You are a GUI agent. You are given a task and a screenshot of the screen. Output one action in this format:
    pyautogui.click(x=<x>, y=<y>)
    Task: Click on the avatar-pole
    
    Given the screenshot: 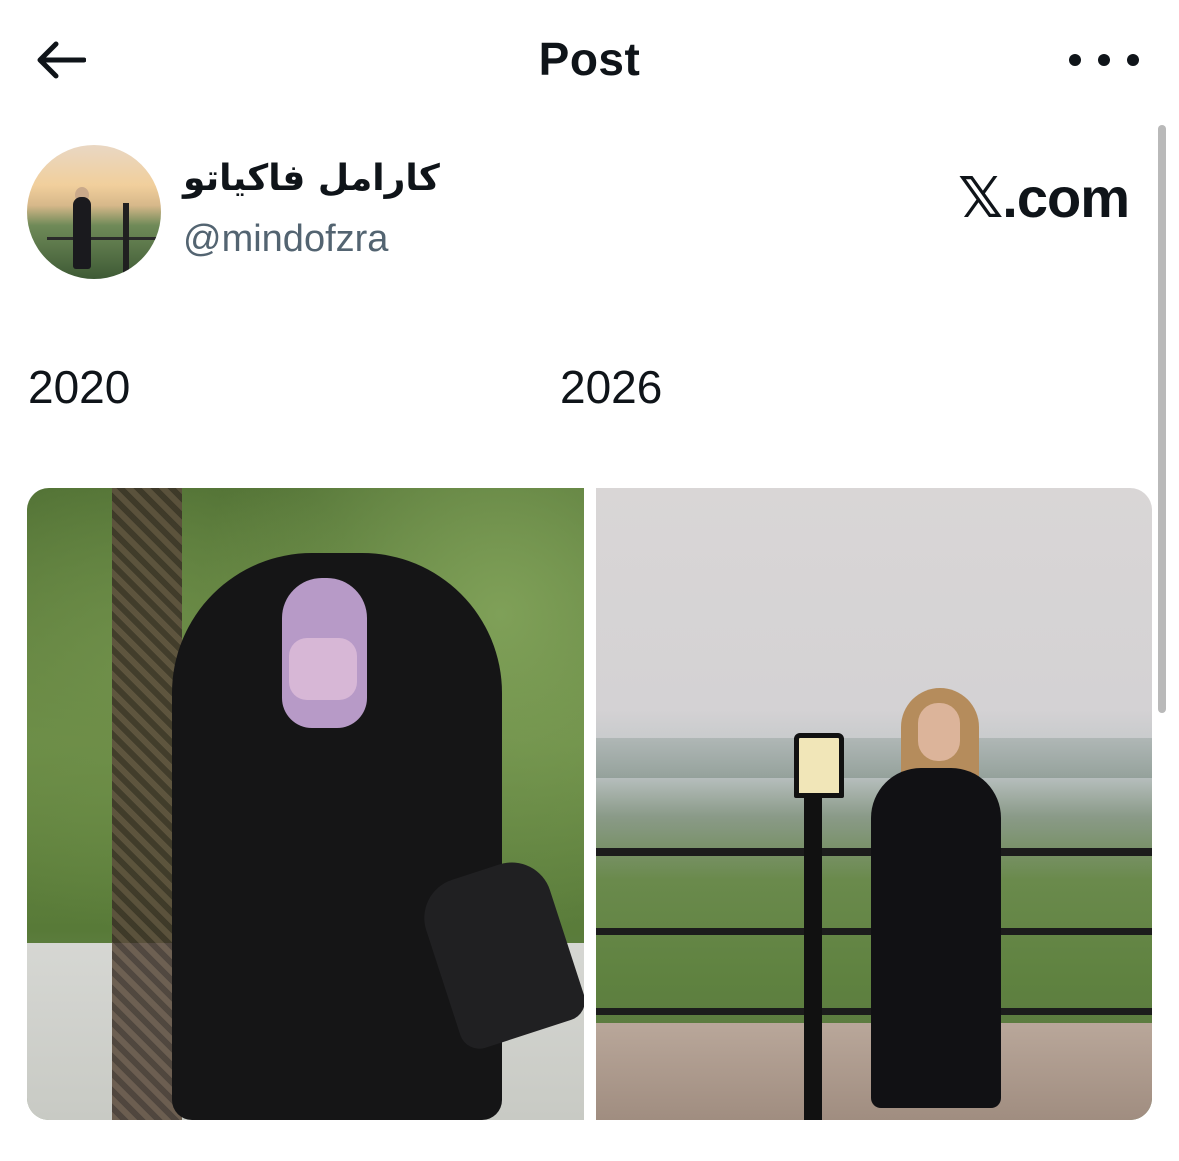 What is the action you would take?
    pyautogui.click(x=126, y=238)
    